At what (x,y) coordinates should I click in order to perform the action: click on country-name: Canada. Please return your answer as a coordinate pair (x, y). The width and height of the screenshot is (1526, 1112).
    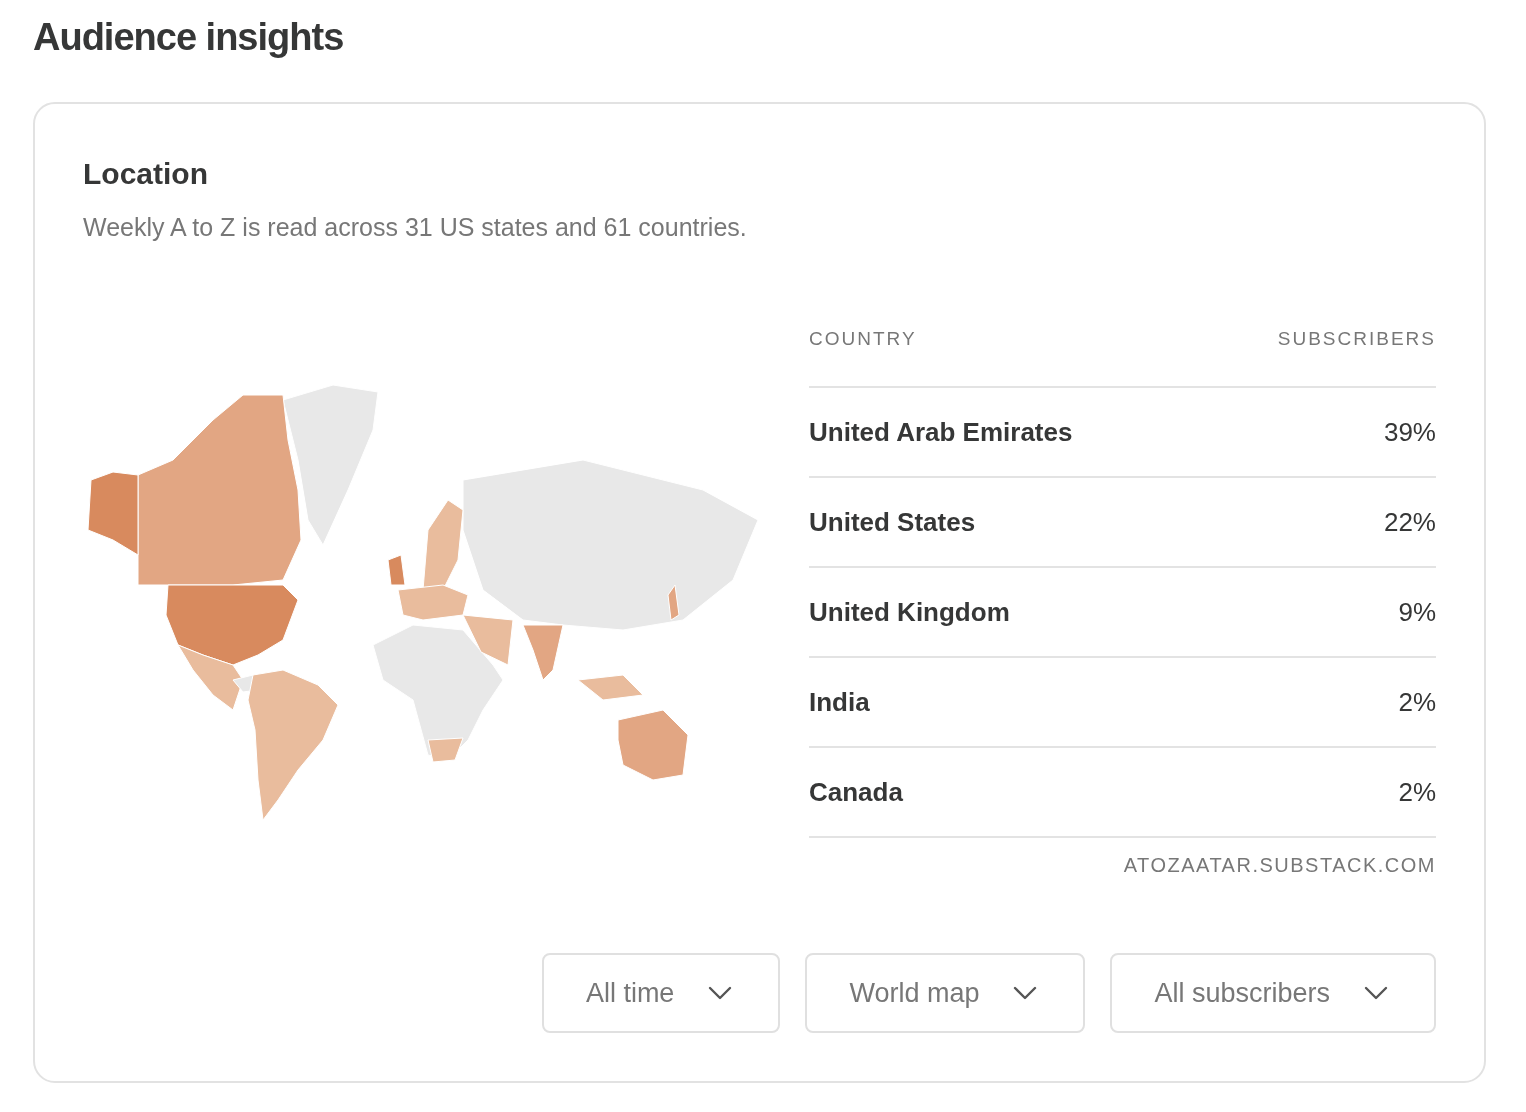
    Looking at the image, I should click on (856, 792).